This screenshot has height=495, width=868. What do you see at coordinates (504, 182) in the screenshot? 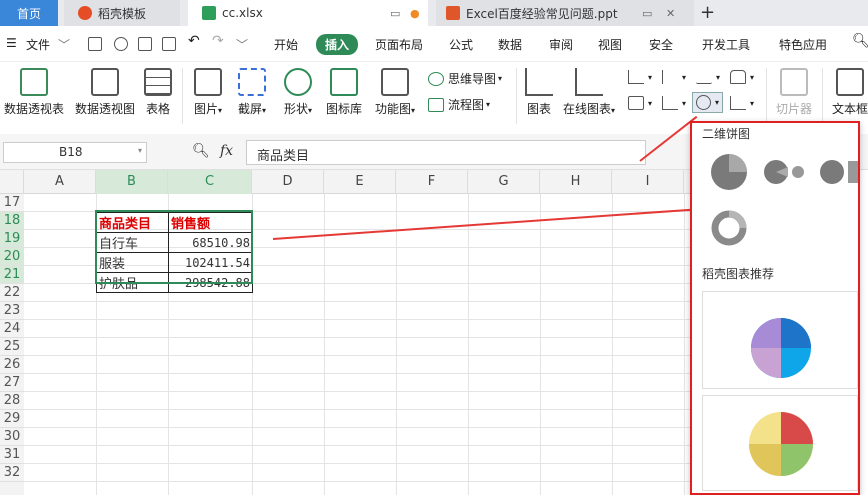
I see `column-header: G` at bounding box center [504, 182].